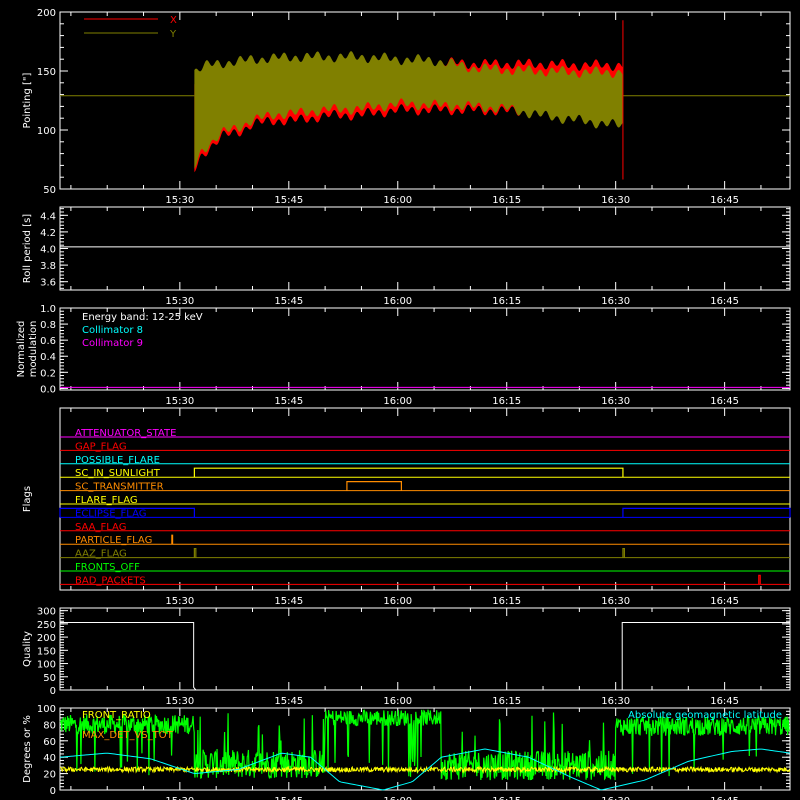 The height and width of the screenshot is (800, 800). I want to click on y-tick-label: 0.2, so click(48, 373).